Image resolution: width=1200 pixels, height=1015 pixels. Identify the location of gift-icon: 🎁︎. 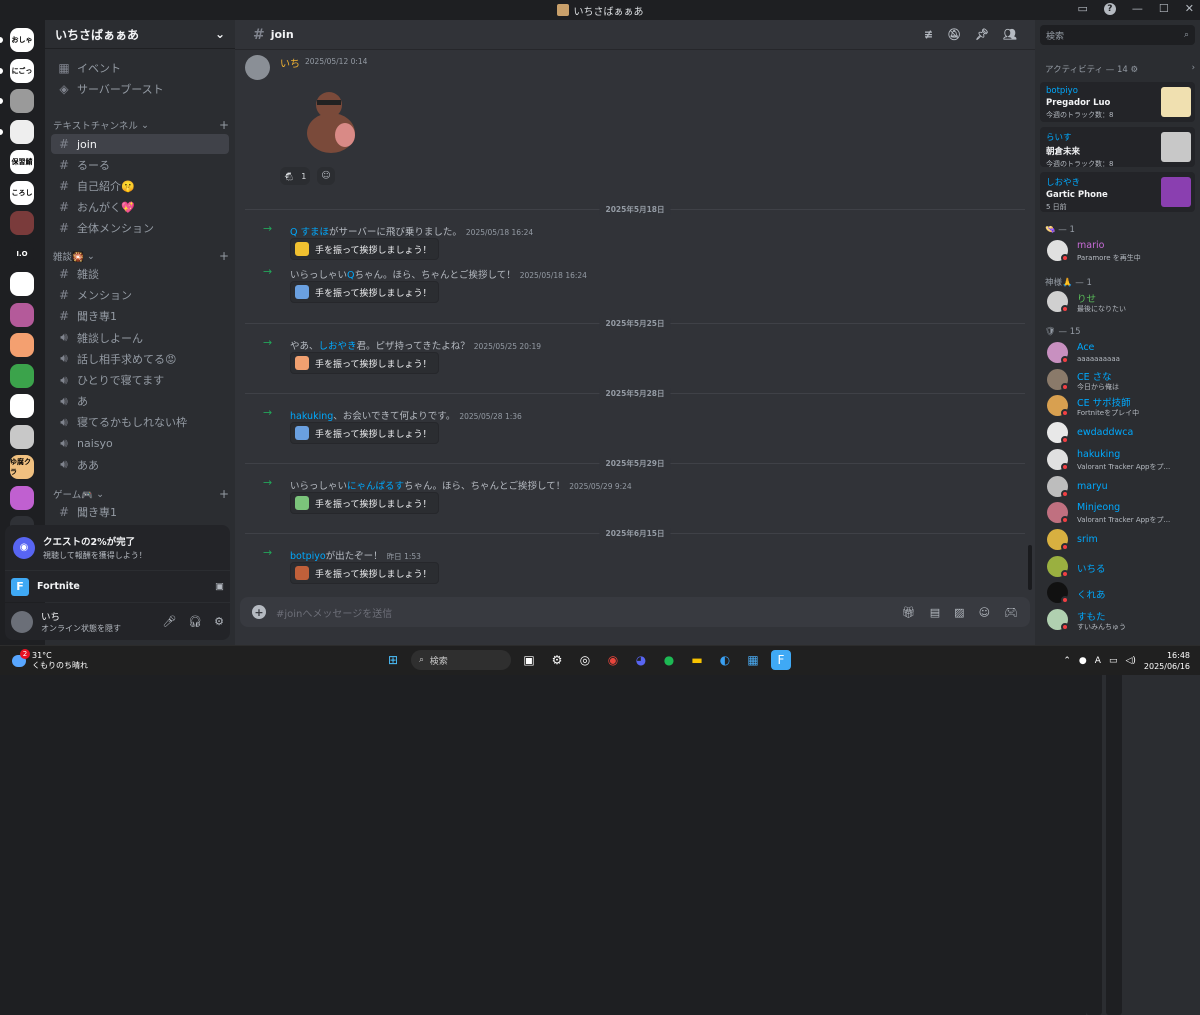
(909, 612).